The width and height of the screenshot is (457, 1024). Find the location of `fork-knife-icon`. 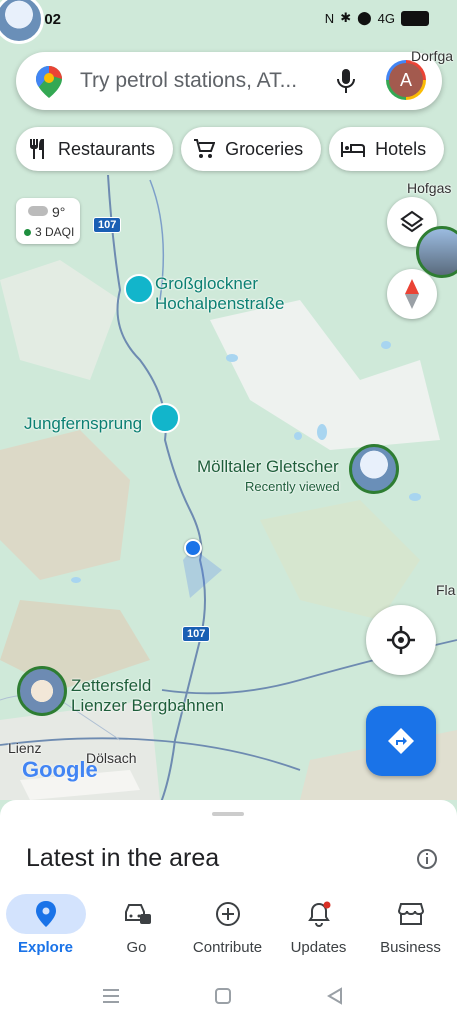

fork-knife-icon is located at coordinates (37, 149).